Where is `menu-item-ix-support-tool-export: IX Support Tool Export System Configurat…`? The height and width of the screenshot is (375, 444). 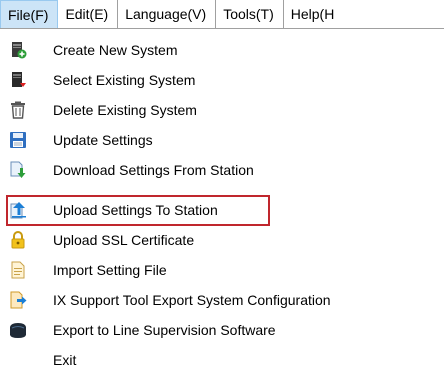 menu-item-ix-support-tool-export: IX Support Tool Export System Configurat… is located at coordinates (222, 300).